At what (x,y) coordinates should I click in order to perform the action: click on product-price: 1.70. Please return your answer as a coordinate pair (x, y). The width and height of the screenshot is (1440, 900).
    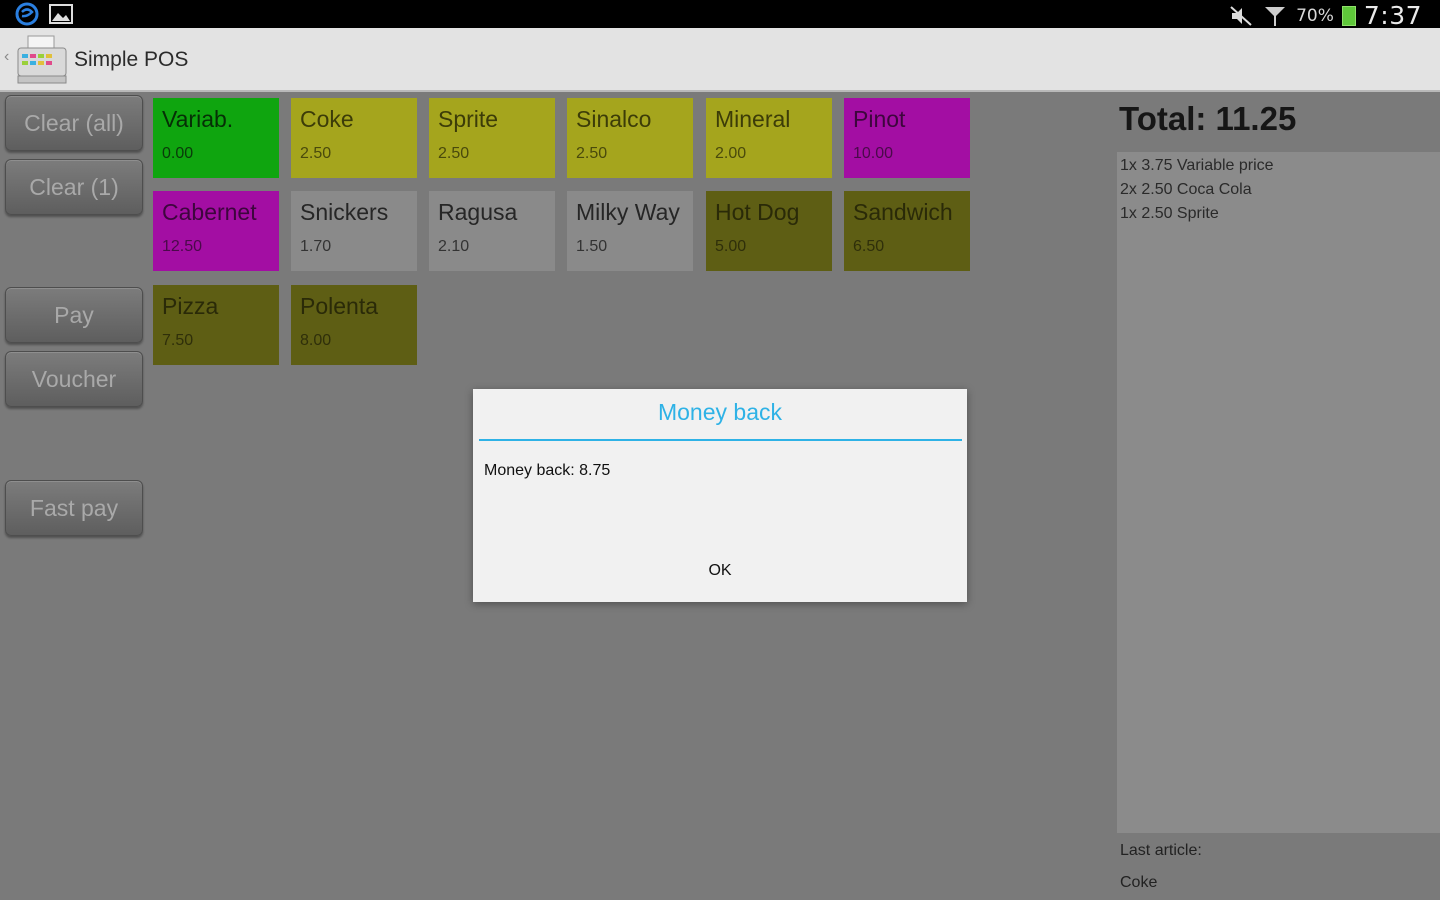
    Looking at the image, I should click on (316, 246).